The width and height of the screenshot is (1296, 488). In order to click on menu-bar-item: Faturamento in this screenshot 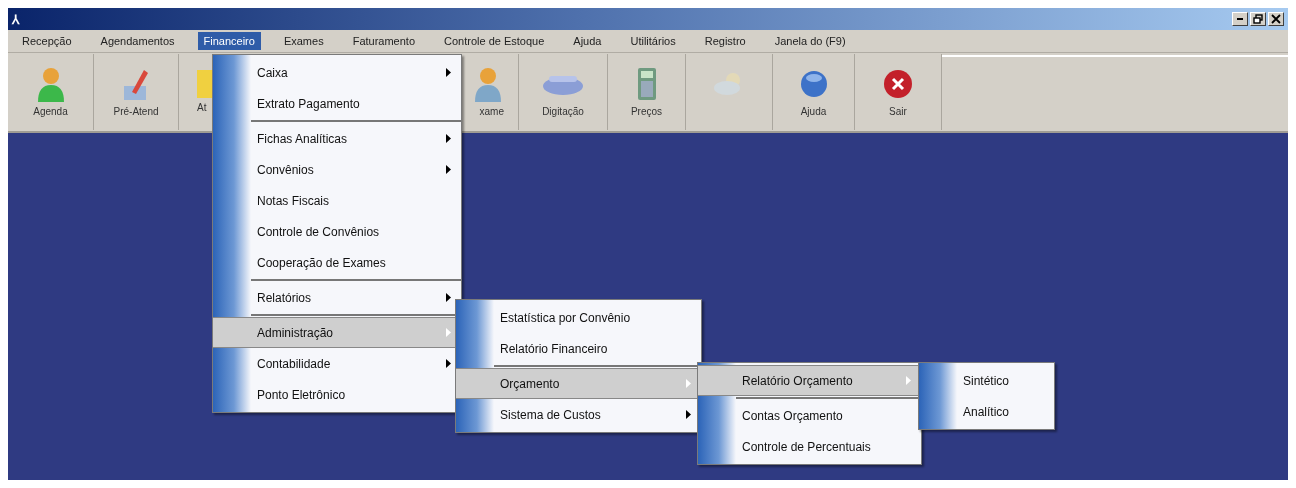, I will do `click(384, 41)`.